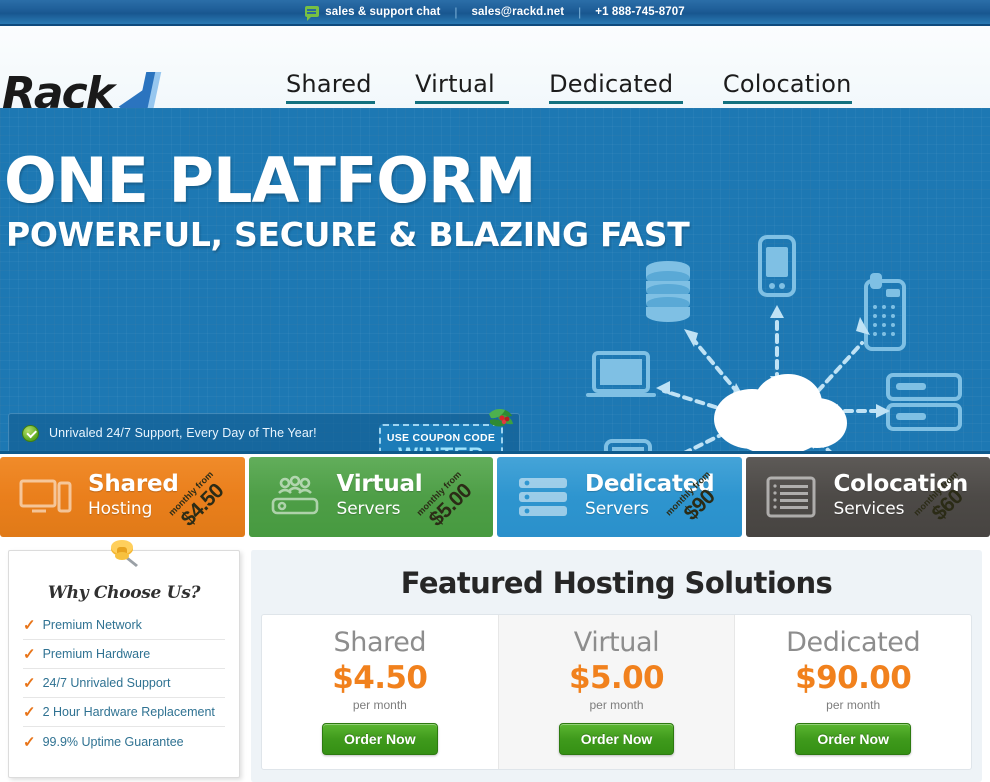  Describe the element at coordinates (668, 291) in the screenshot. I see `database-stack-icon` at that location.